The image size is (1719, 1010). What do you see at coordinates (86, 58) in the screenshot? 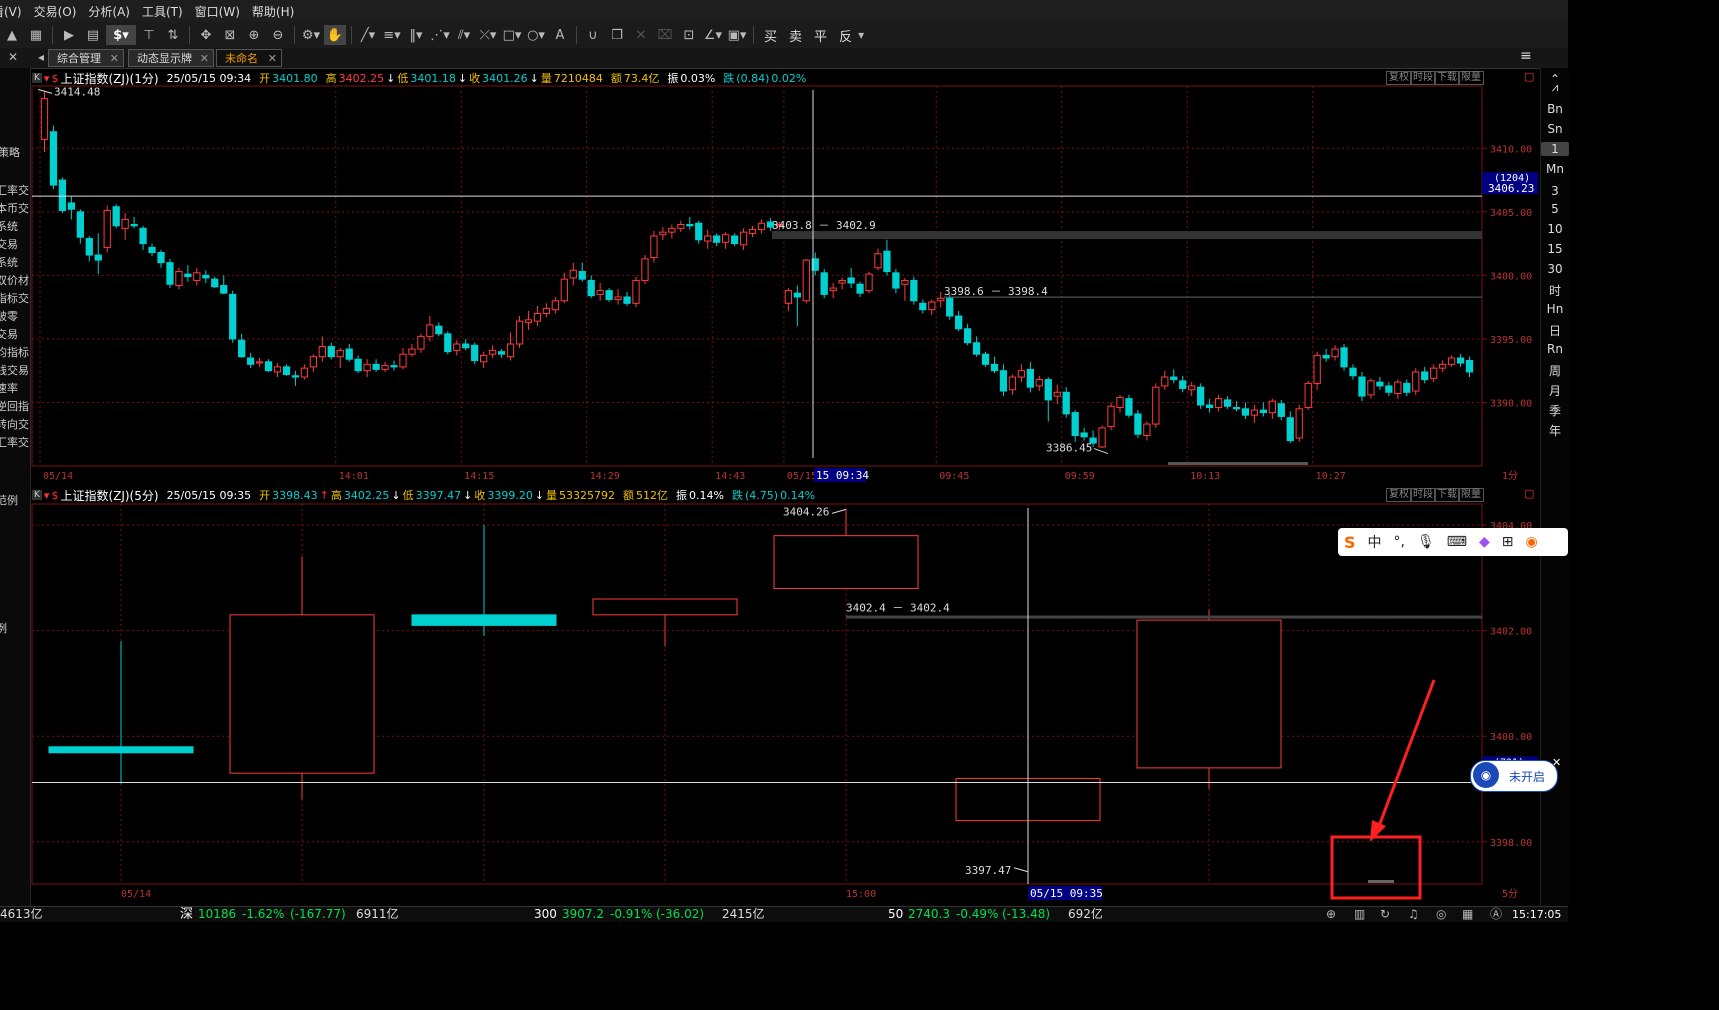
I see `tab-overview: 综合管理 ✕` at bounding box center [86, 58].